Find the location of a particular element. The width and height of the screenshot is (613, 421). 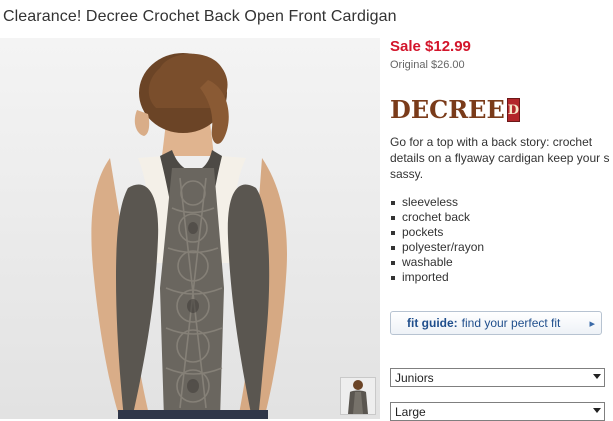

brand-wordmark: DECREE is located at coordinates (447, 109).